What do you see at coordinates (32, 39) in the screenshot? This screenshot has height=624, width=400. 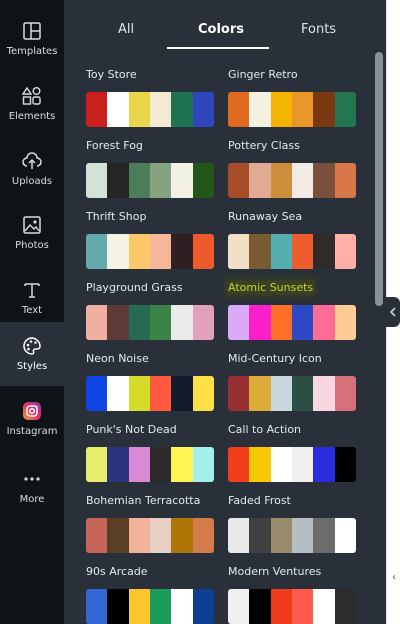 I see `sidebar-item-templates: Templates` at bounding box center [32, 39].